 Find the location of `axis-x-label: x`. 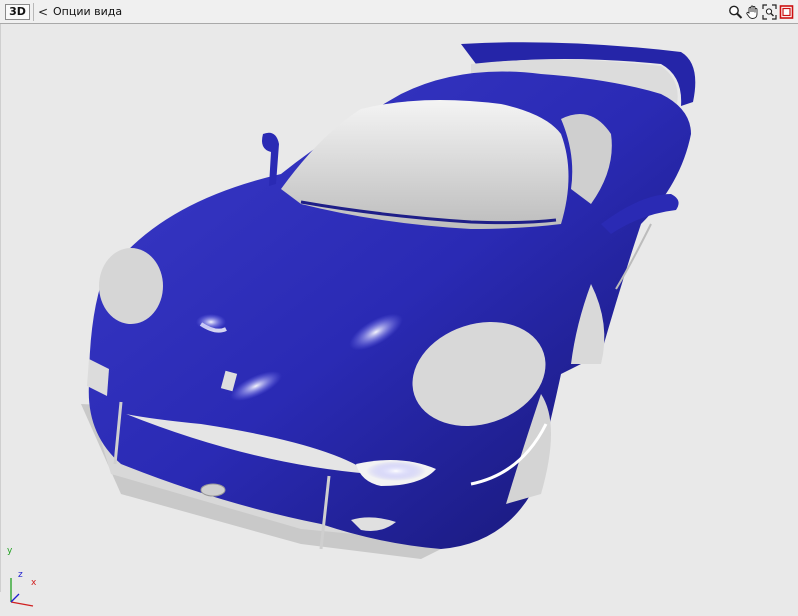

axis-x-label: x is located at coordinates (34, 583).